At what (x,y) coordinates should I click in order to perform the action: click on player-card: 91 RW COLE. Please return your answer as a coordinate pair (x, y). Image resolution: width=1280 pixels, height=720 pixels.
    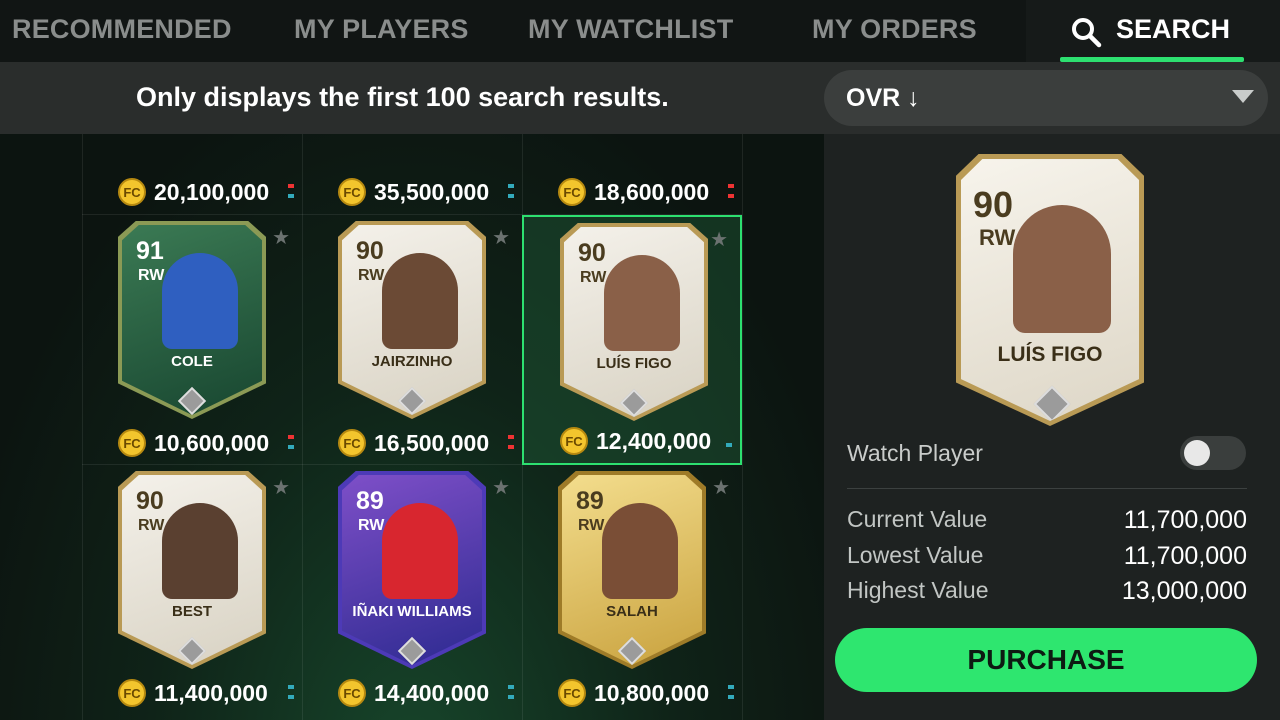
    Looking at the image, I should click on (192, 320).